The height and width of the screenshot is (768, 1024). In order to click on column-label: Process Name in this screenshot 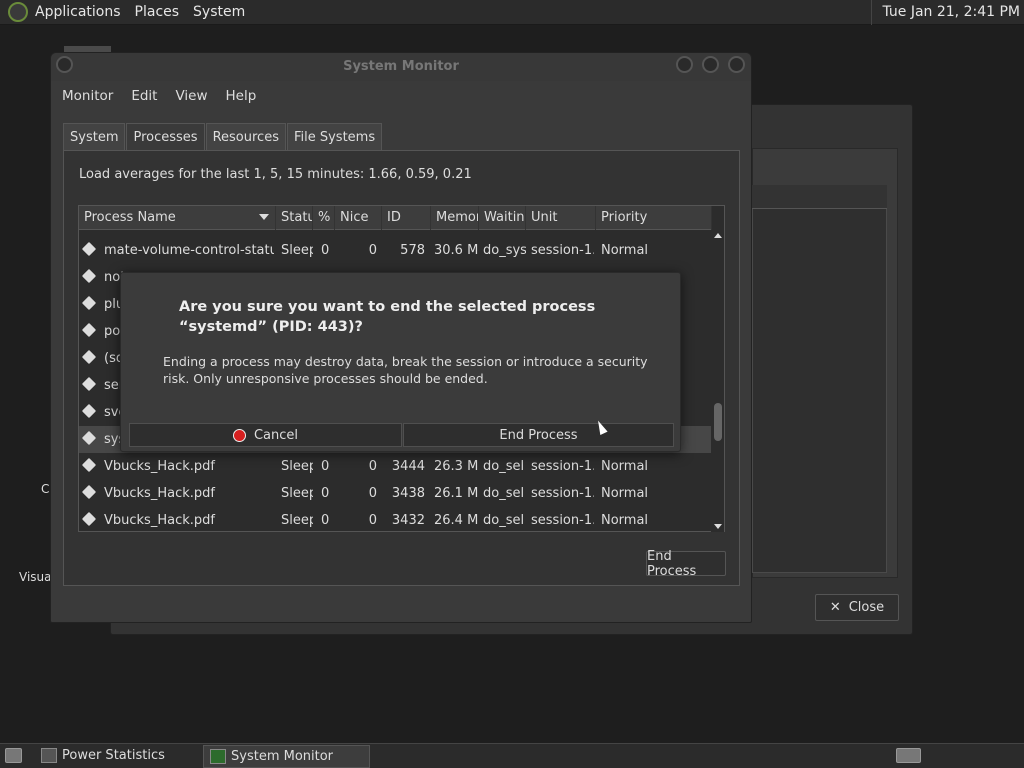, I will do `click(130, 217)`.